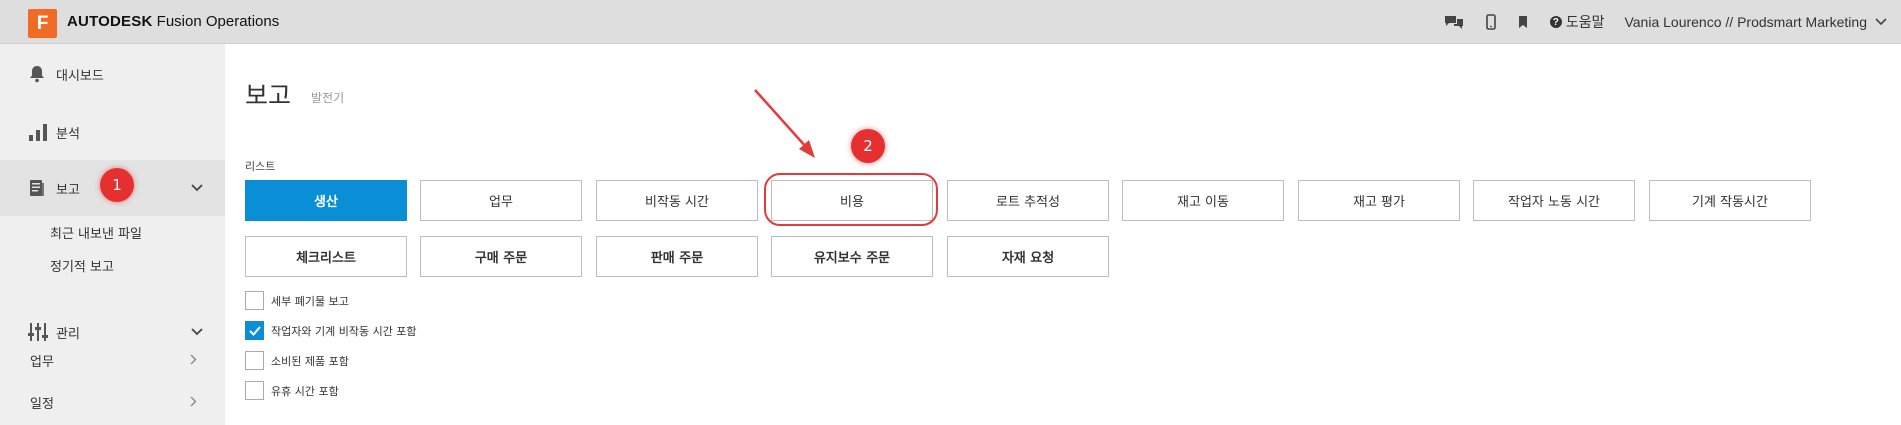 This screenshot has width=1901, height=425. Describe the element at coordinates (501, 200) in the screenshot. I see `report-button-work: 업무` at that location.